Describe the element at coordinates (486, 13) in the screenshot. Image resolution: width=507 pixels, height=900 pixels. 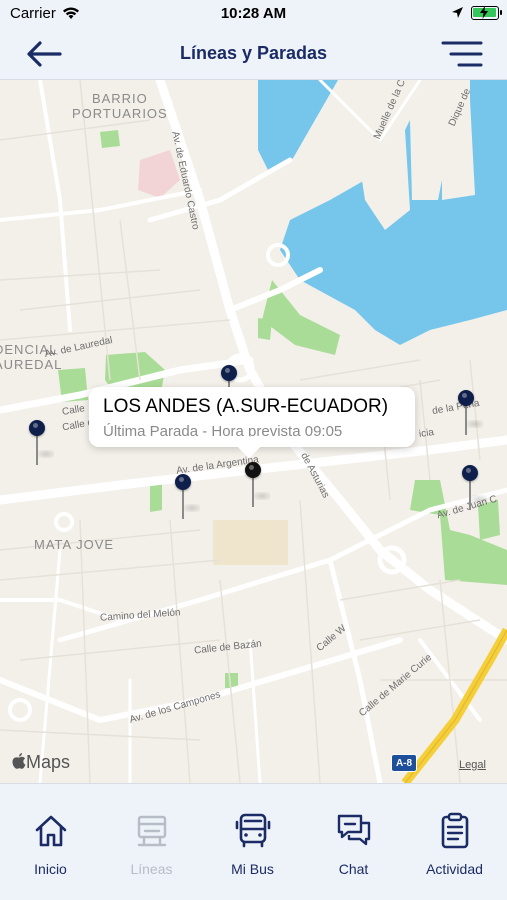
I see `battery-icon` at that location.